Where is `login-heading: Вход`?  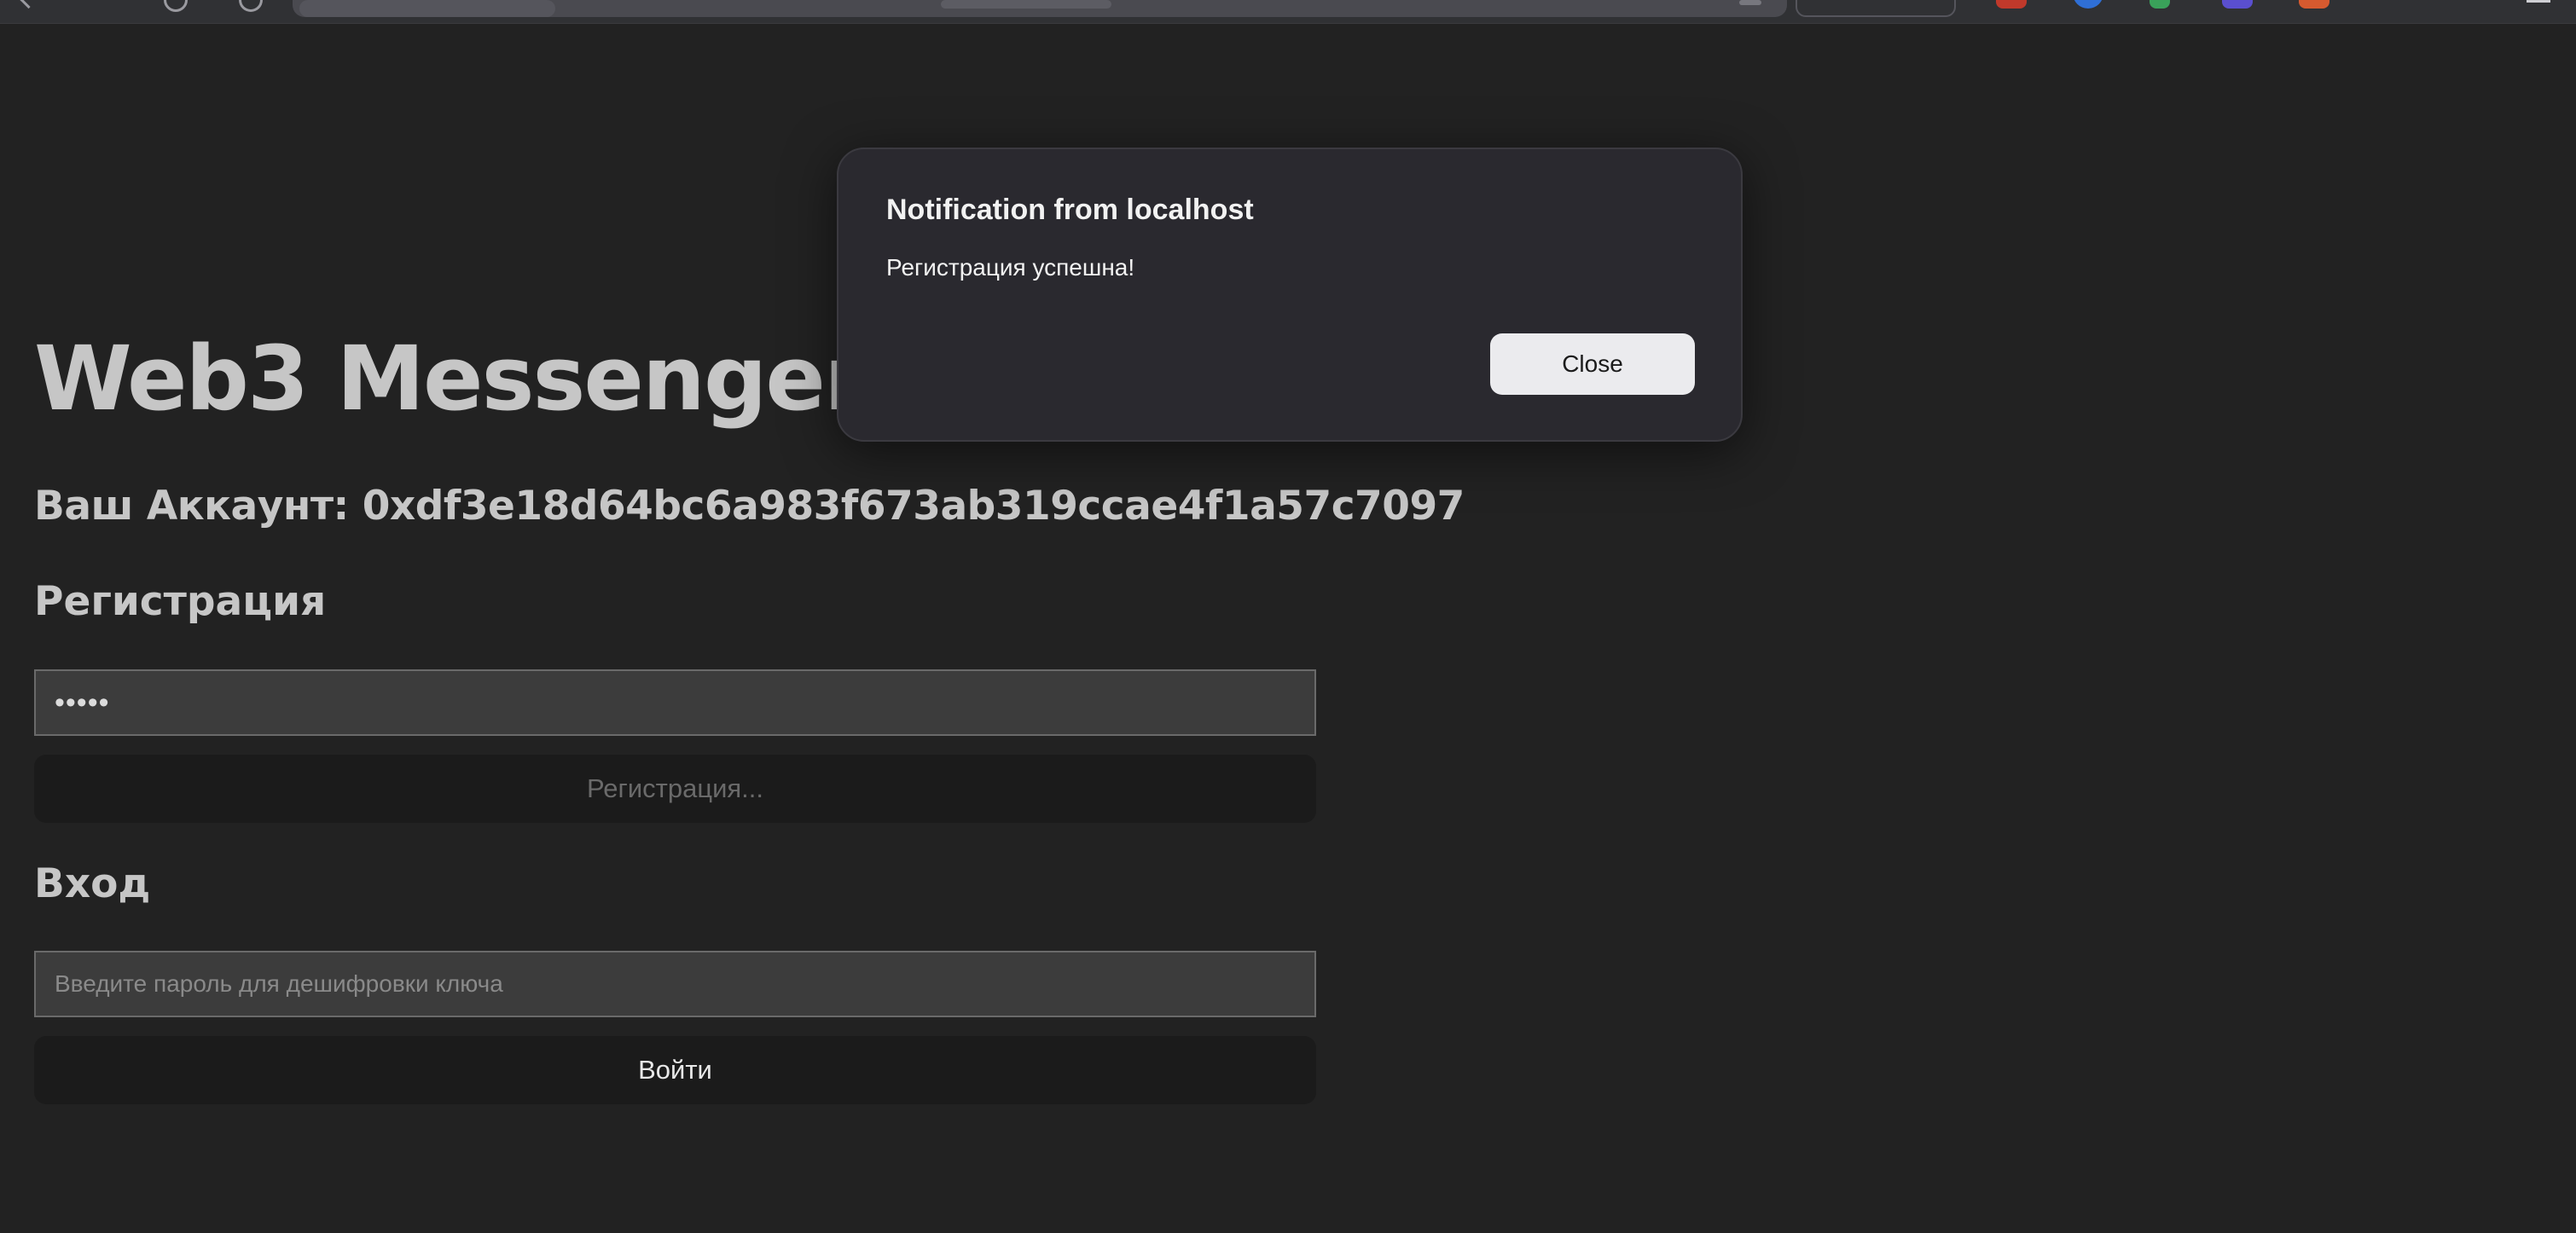 login-heading: Вход is located at coordinates (92, 883).